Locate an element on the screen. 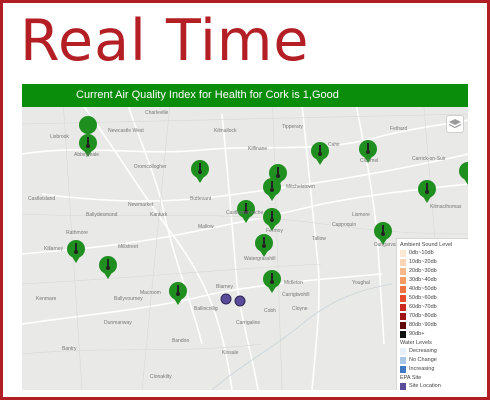 This screenshot has height=400, width=490. place-label: Carrick-on-Suir is located at coordinates (429, 159).